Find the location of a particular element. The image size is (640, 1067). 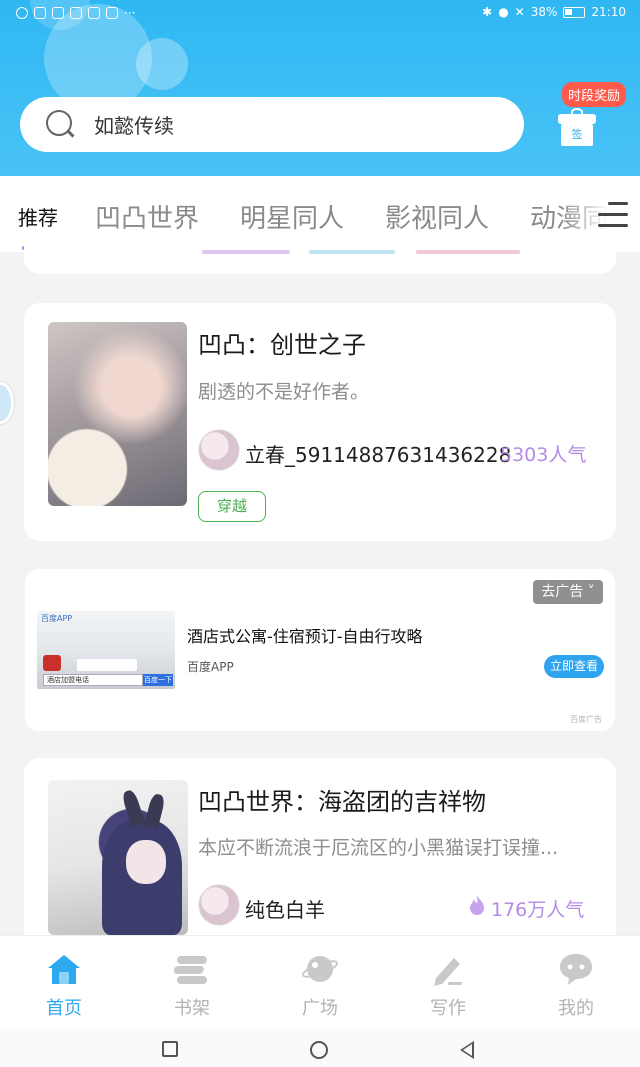

author-name: 立春_59114887631436228 is located at coordinates (378, 453).